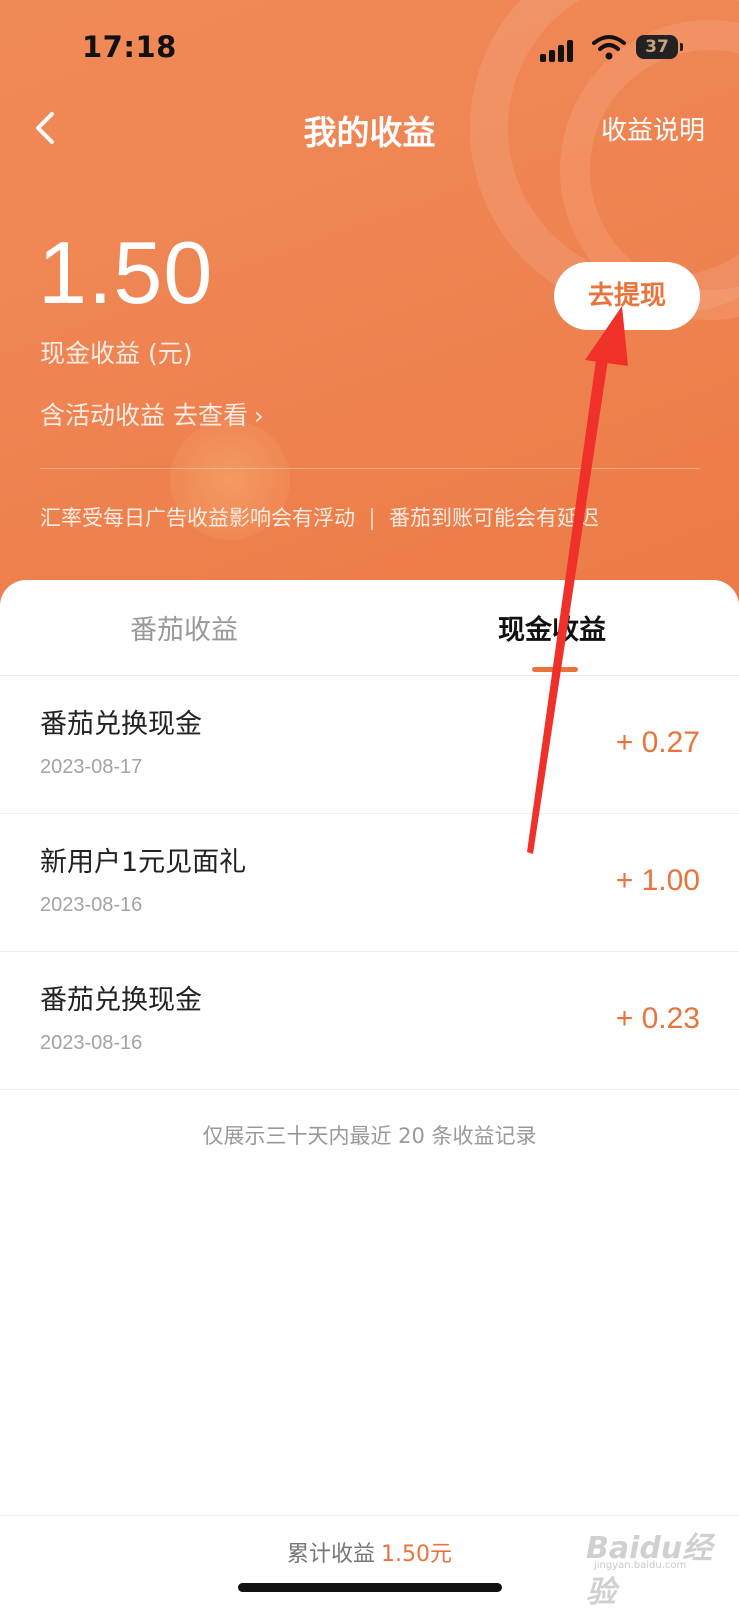  I want to click on record-date: 2023-08-17, so click(91, 767).